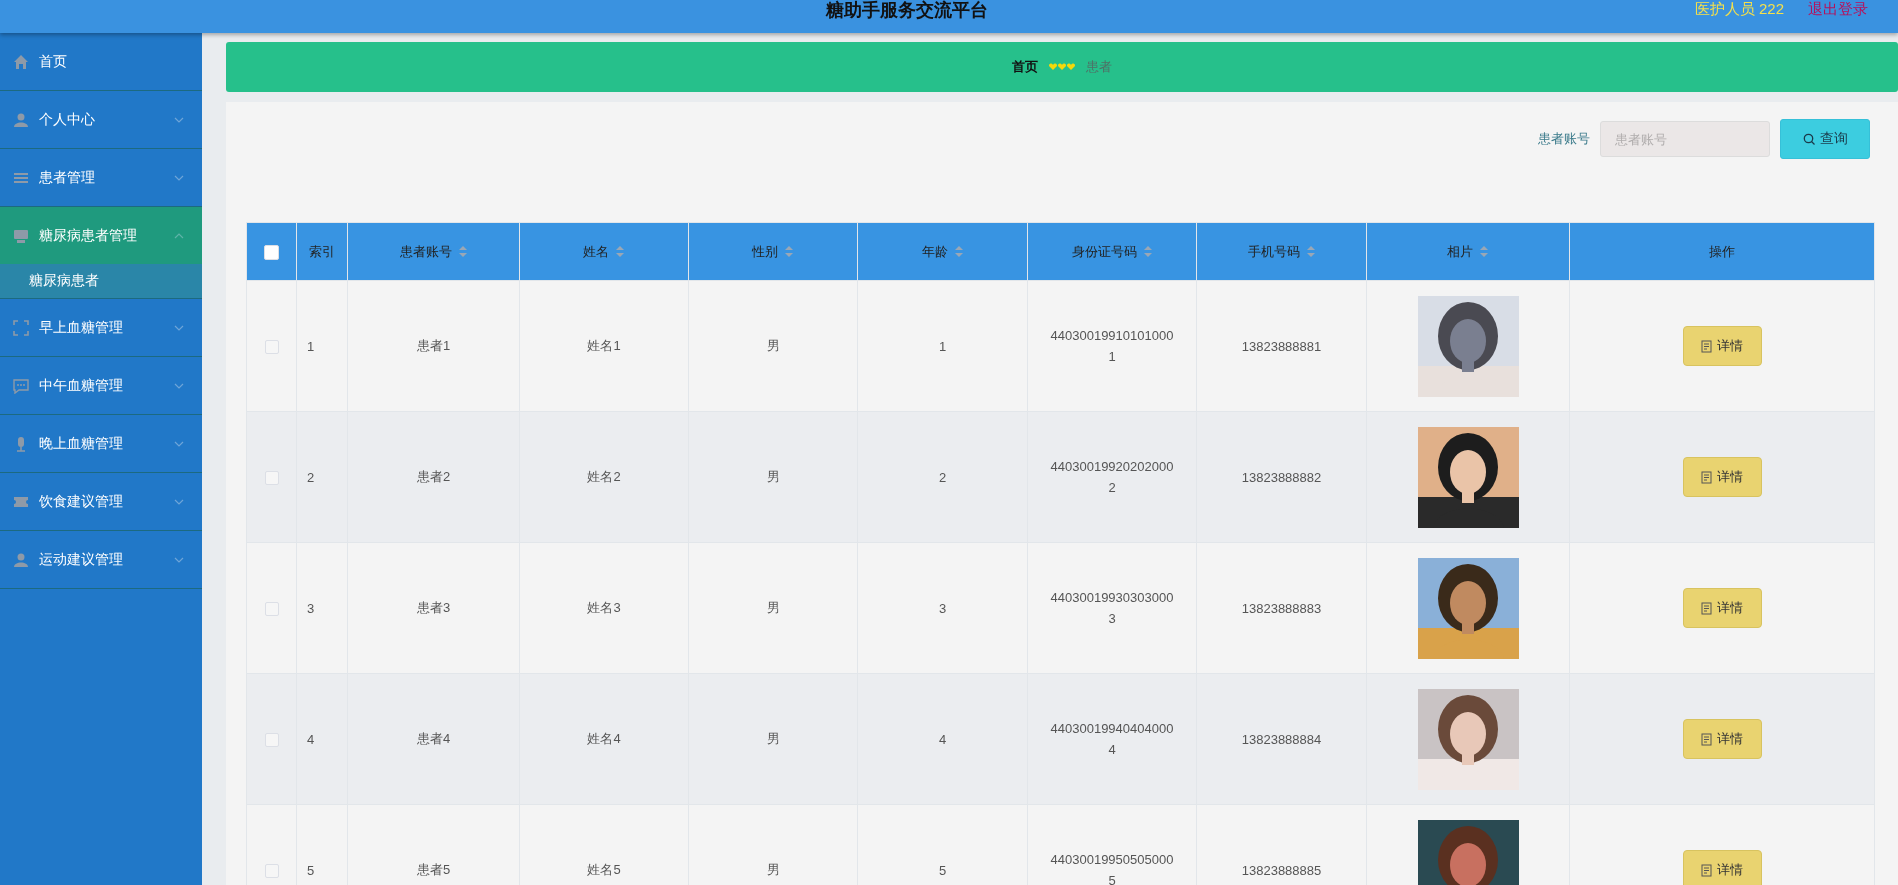 This screenshot has height=885, width=1898. What do you see at coordinates (1281, 608) in the screenshot?
I see `table-cell: 13823888883` at bounding box center [1281, 608].